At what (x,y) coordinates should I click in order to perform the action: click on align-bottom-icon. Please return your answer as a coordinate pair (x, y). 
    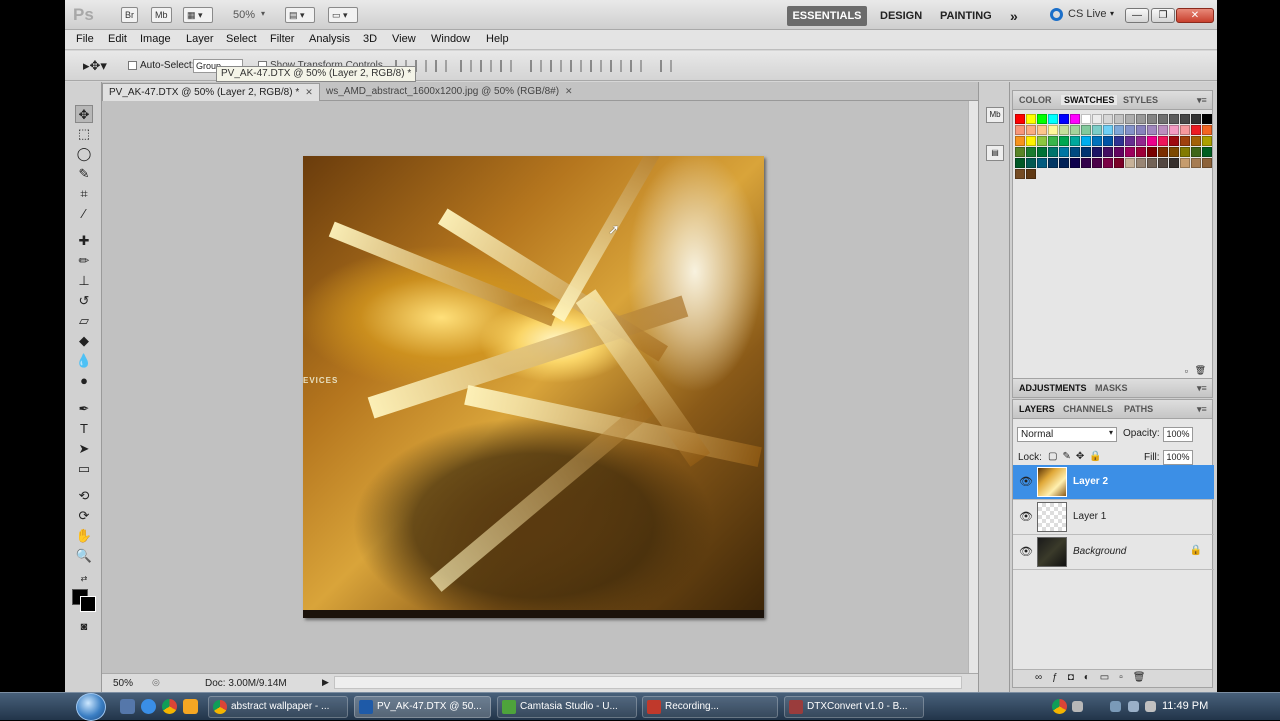
    Looking at the image, I should click on (441, 66).